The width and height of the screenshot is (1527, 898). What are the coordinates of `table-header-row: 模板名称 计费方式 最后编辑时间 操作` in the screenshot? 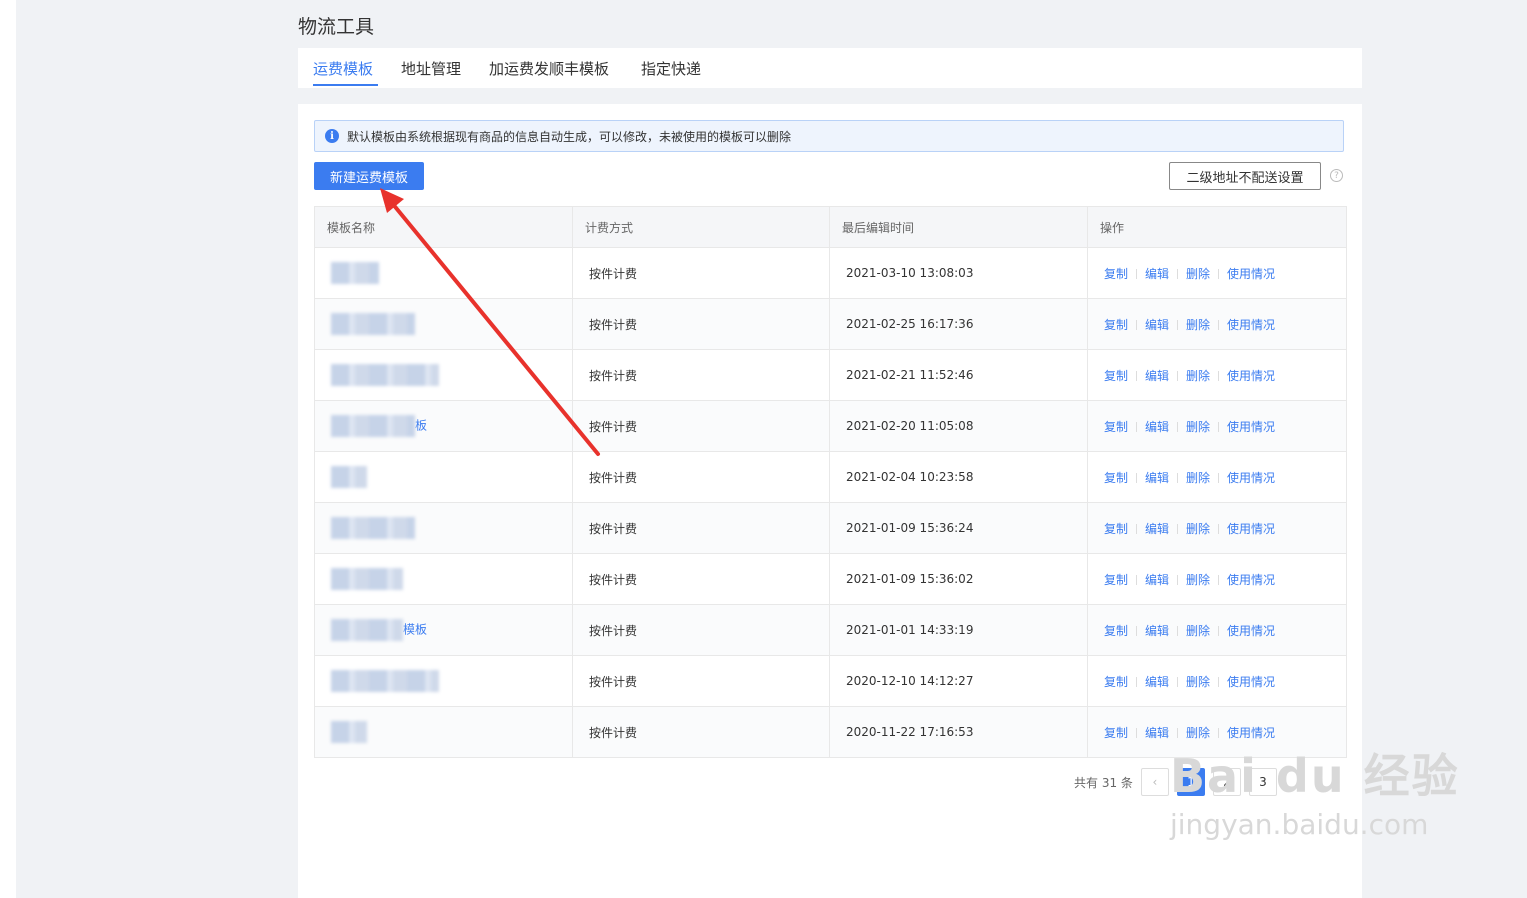 It's located at (830, 227).